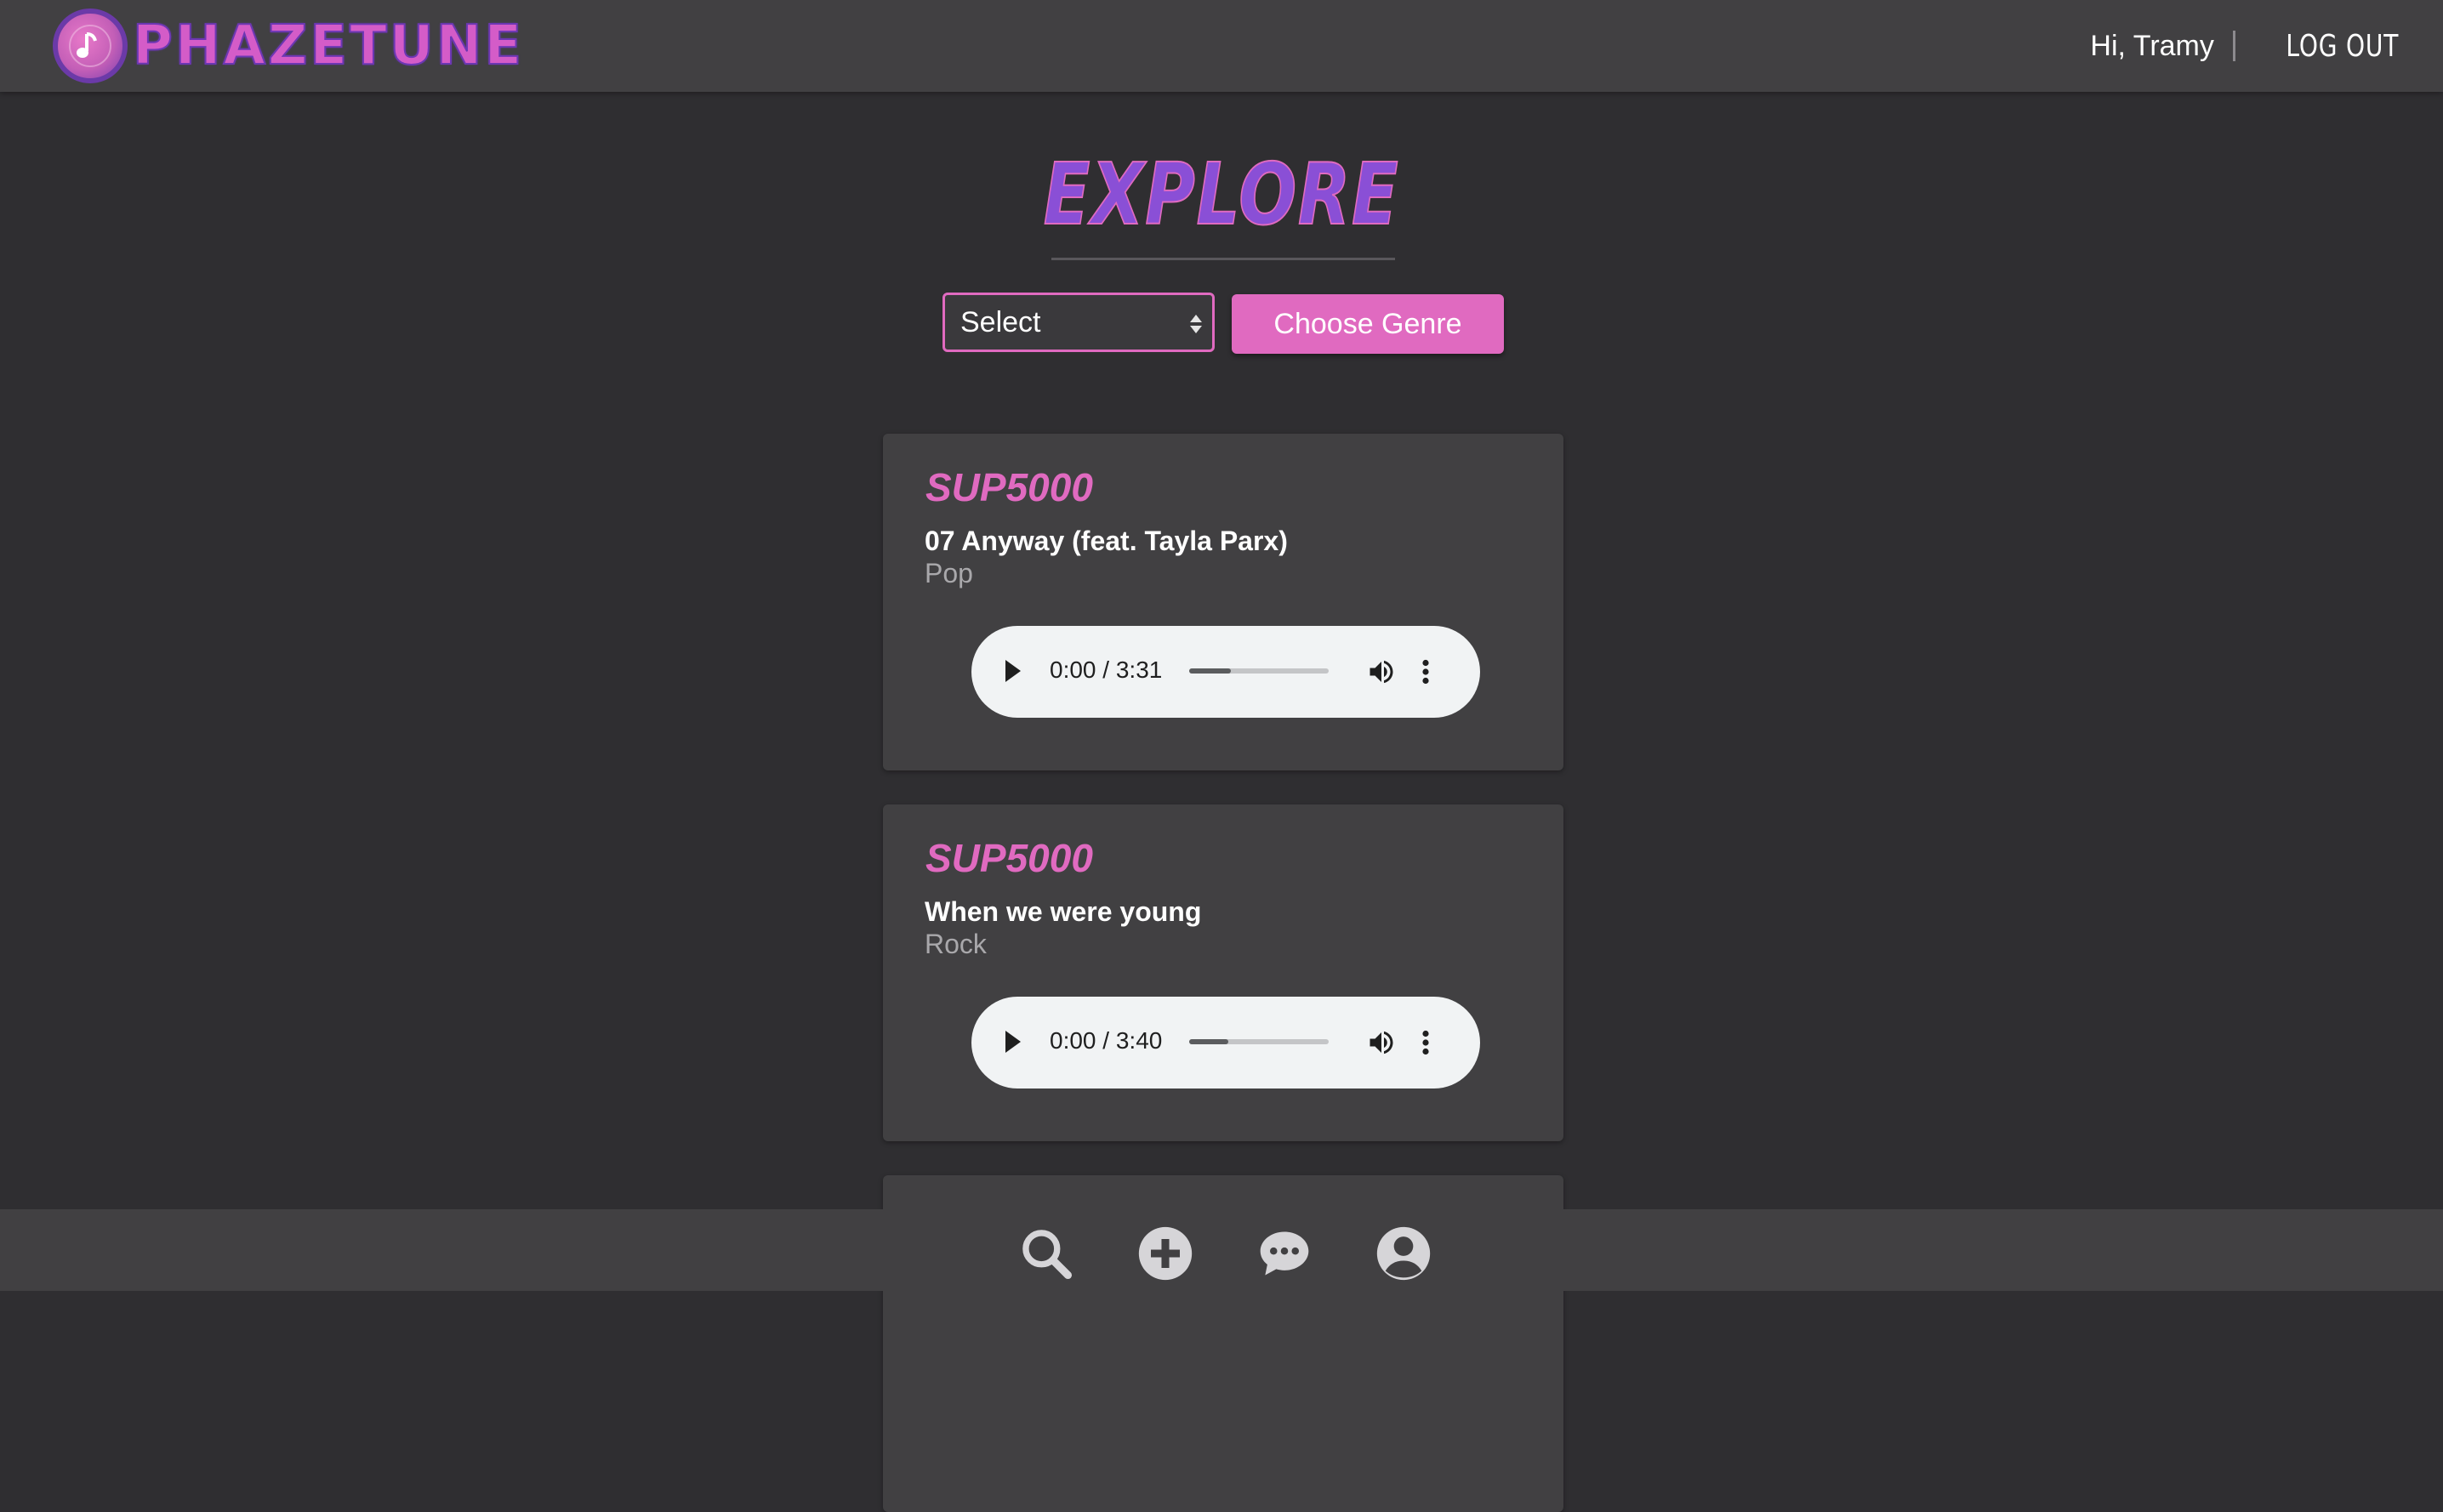 Image resolution: width=2443 pixels, height=1512 pixels. What do you see at coordinates (2234, 46) in the screenshot?
I see `header-divider` at bounding box center [2234, 46].